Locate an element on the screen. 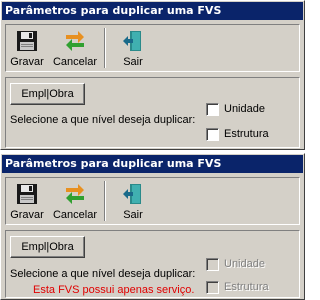  warning-message: Esta FVS possui apenas serviço. is located at coordinates (114, 290).